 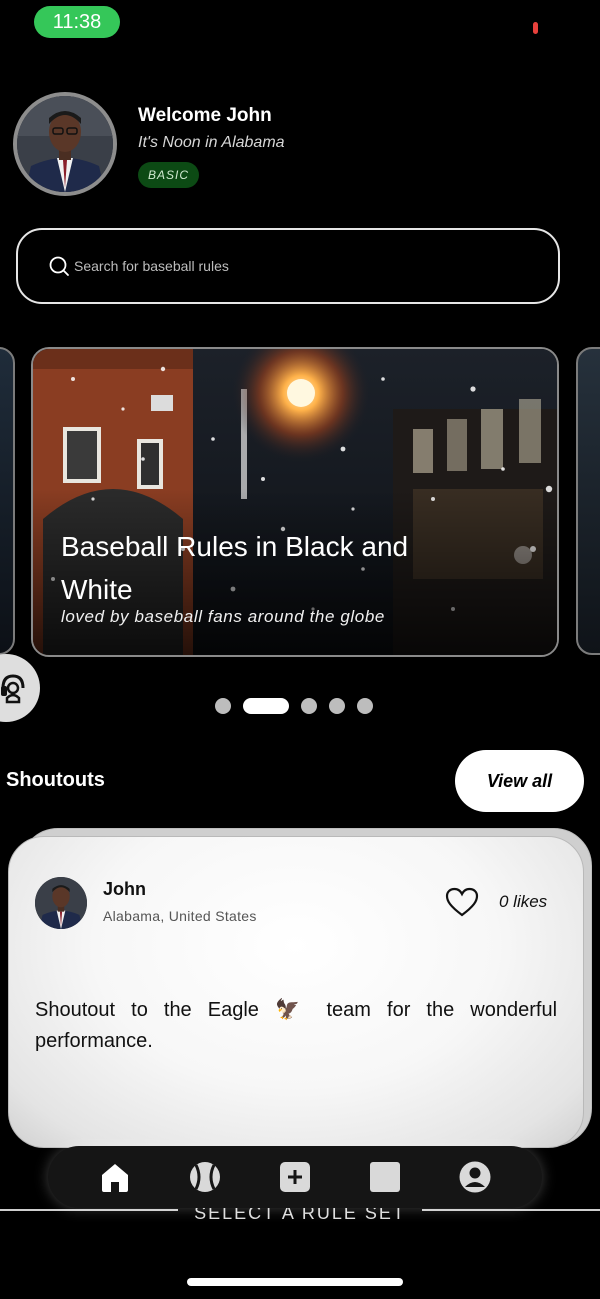 I want to click on home-icon, so click(x=115, y=1178).